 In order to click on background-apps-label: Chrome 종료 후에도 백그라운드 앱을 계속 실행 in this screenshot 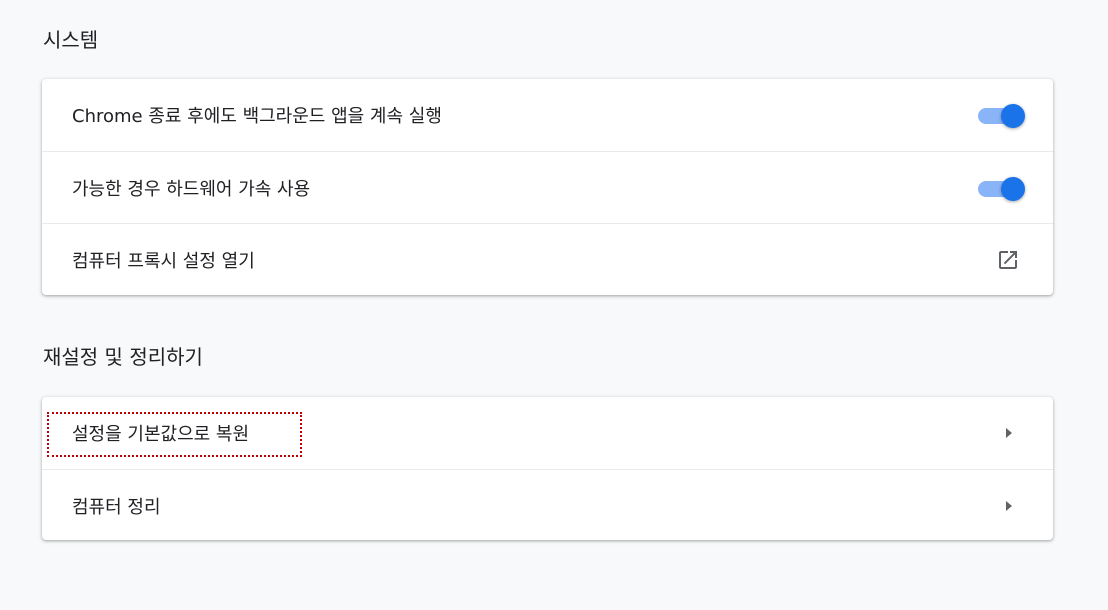, I will do `click(257, 116)`.